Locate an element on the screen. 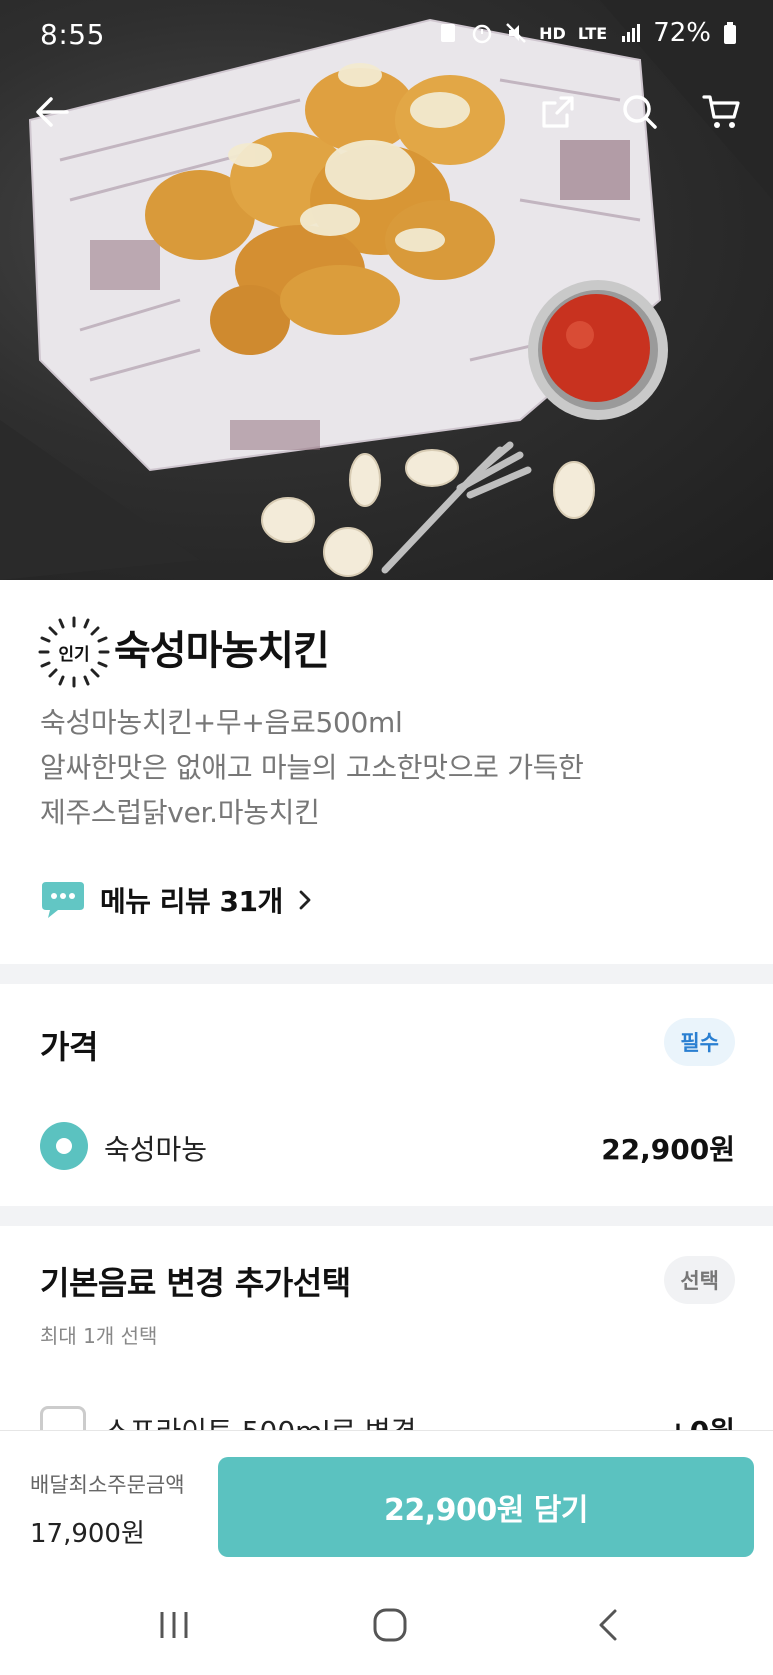  back-button is located at coordinates (52, 112).